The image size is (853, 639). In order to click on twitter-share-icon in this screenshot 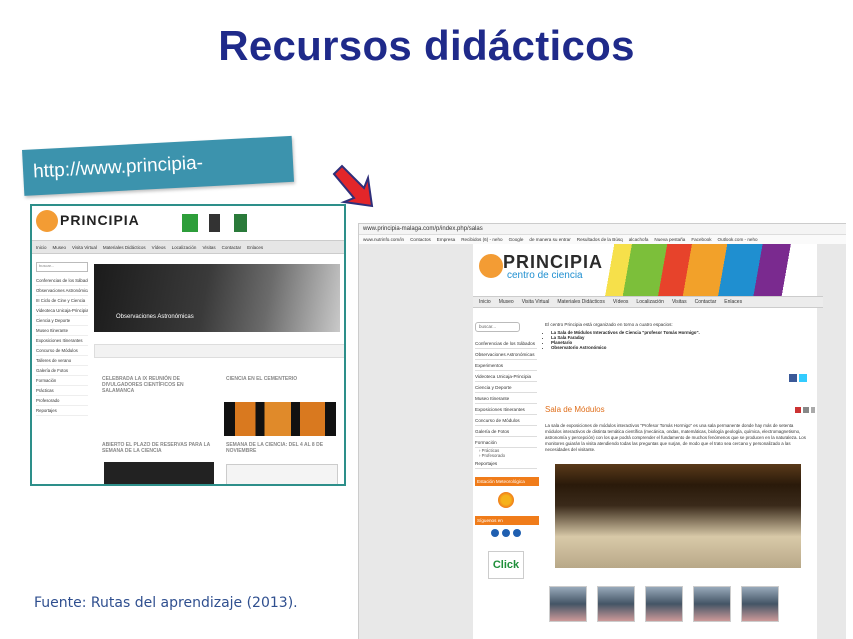, I will do `click(803, 378)`.